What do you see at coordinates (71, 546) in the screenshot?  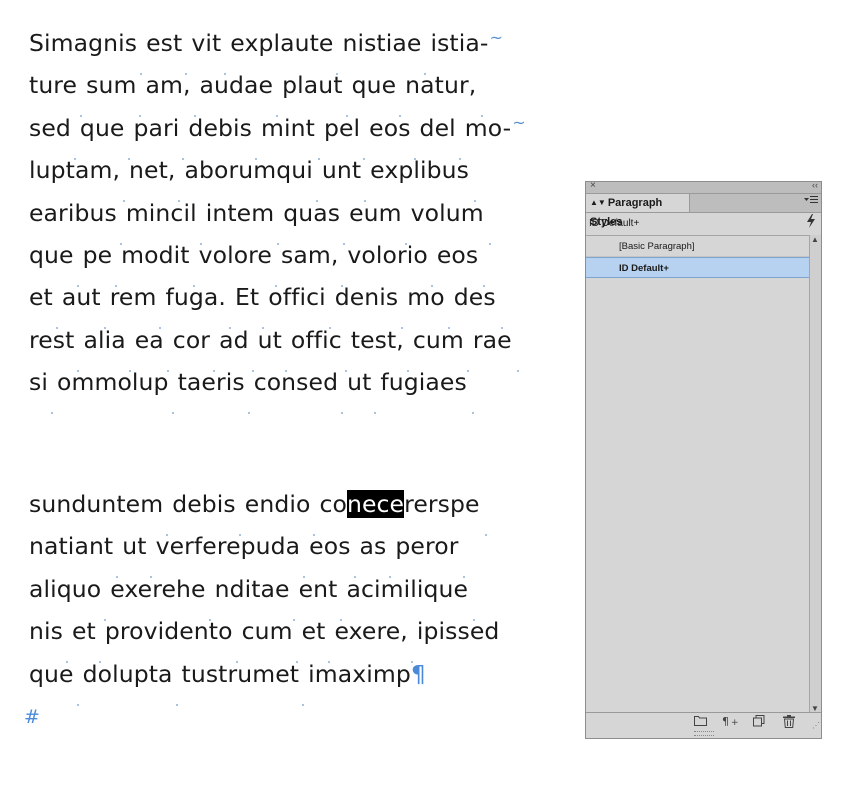 I see `word: natiant` at bounding box center [71, 546].